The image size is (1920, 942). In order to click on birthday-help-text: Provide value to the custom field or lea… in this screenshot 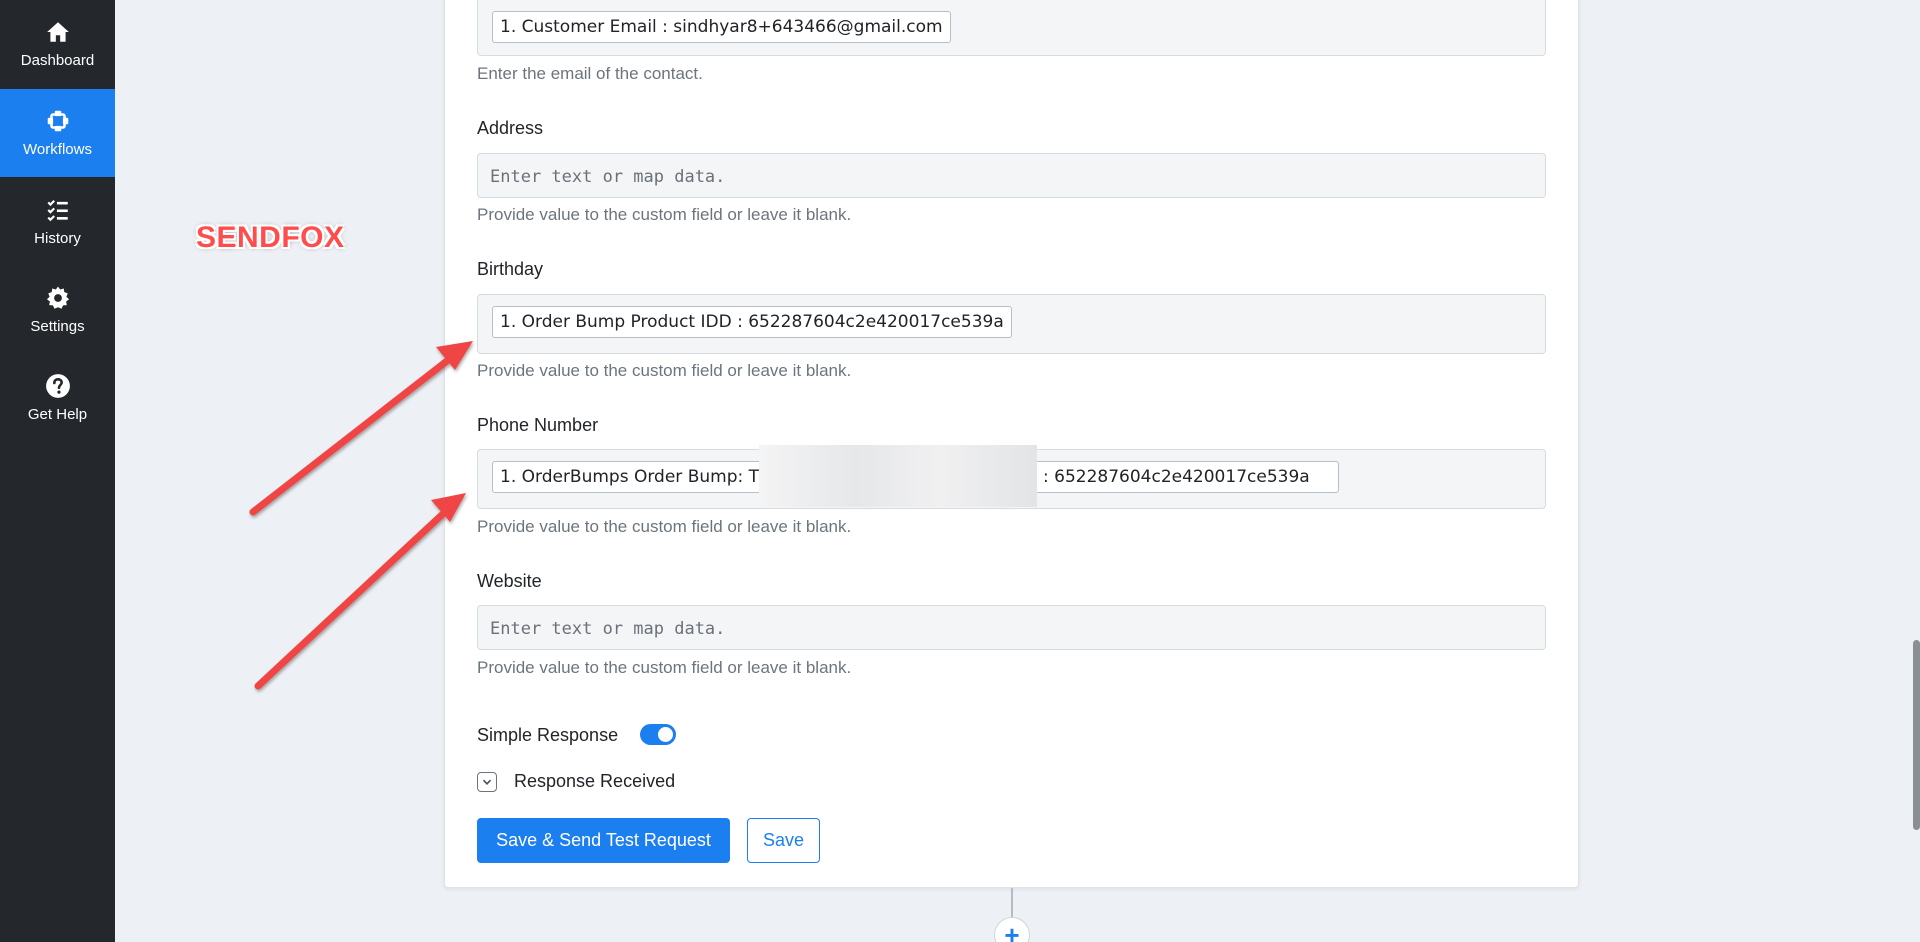, I will do `click(664, 370)`.